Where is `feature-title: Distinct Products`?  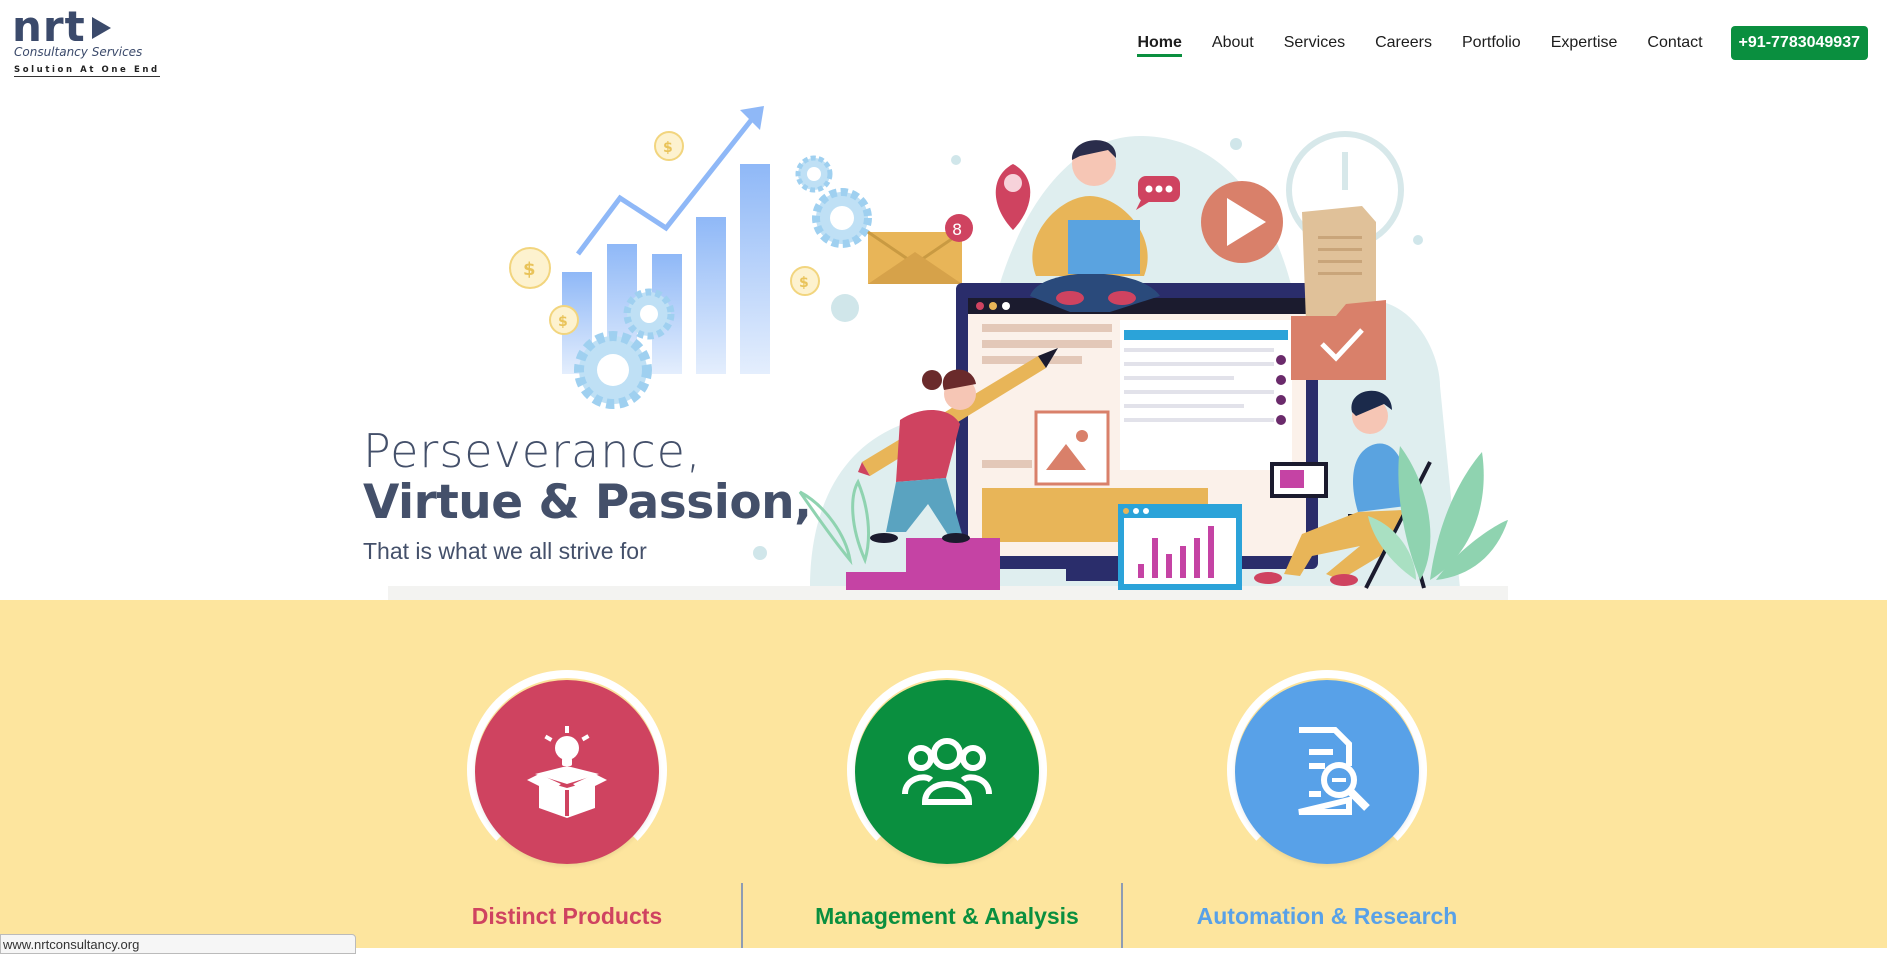 feature-title: Distinct Products is located at coordinates (567, 916).